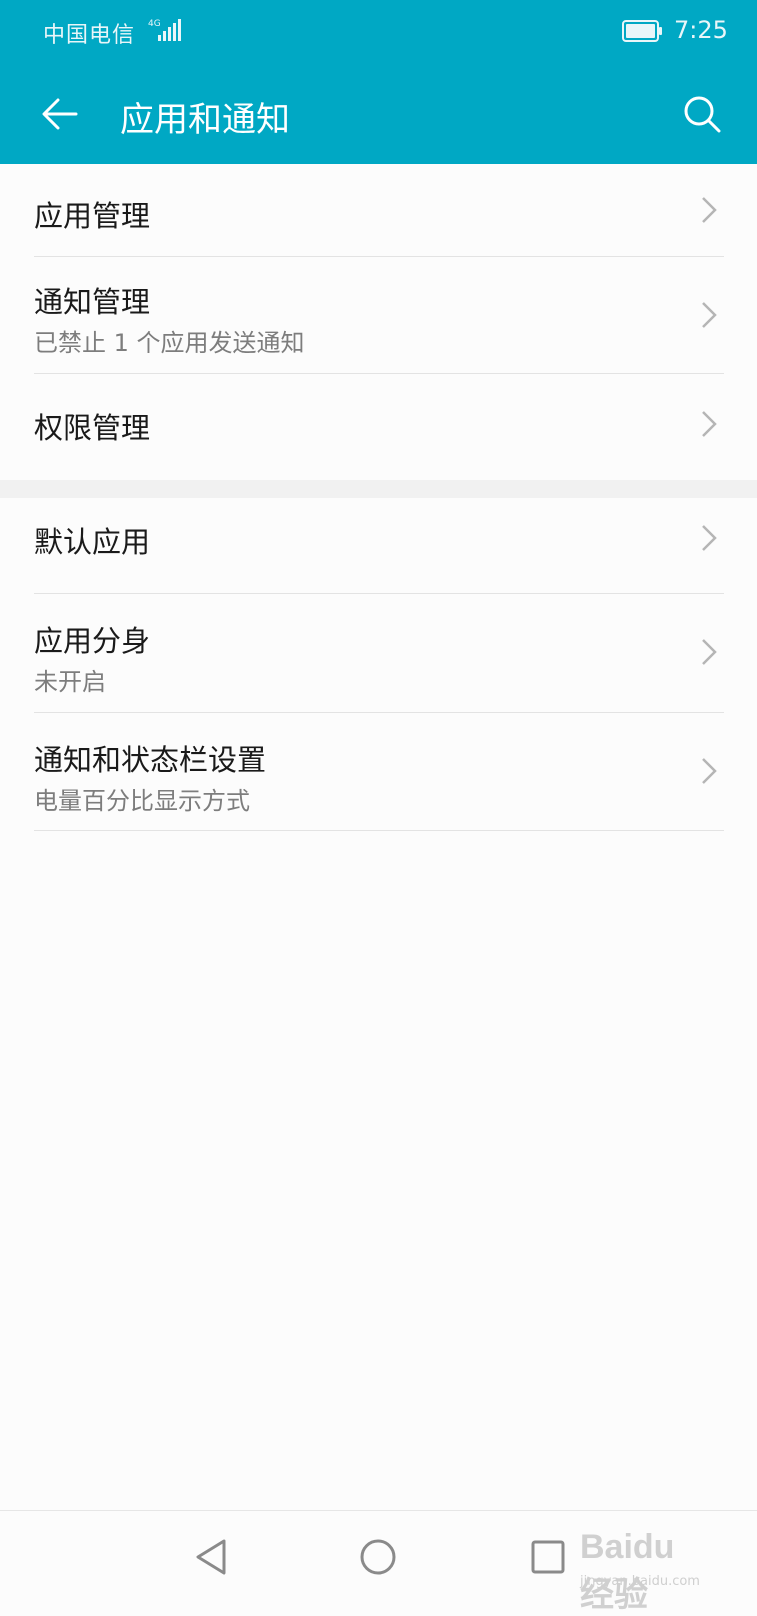 The image size is (757, 1616). Describe the element at coordinates (154, 24) in the screenshot. I see `network-type-label: 4G` at that location.